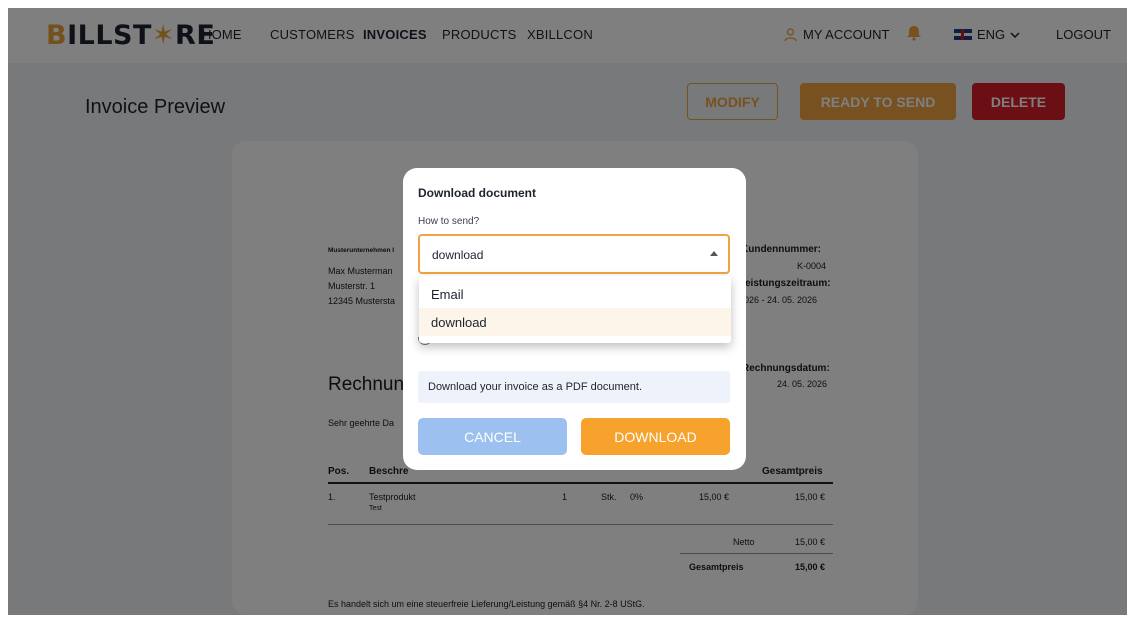 Image resolution: width=1135 pixels, height=623 pixels. I want to click on download-button: DOWNLOAD, so click(655, 436).